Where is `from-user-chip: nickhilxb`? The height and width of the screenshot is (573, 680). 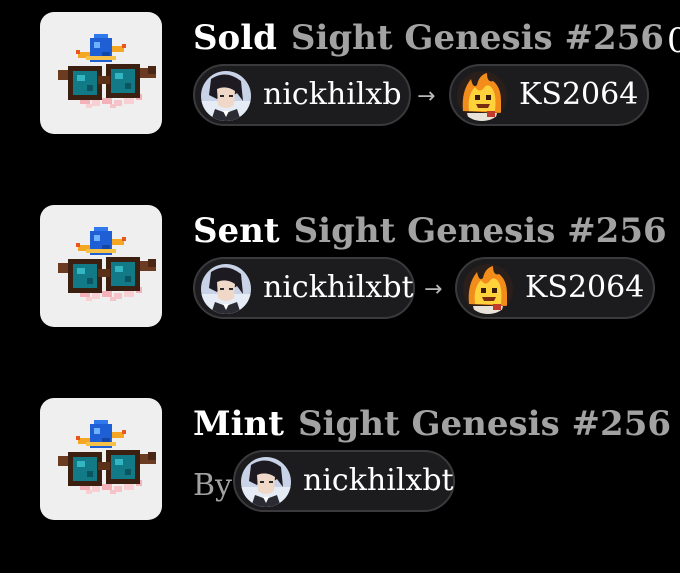 from-user-chip: nickhilxb is located at coordinates (302, 95).